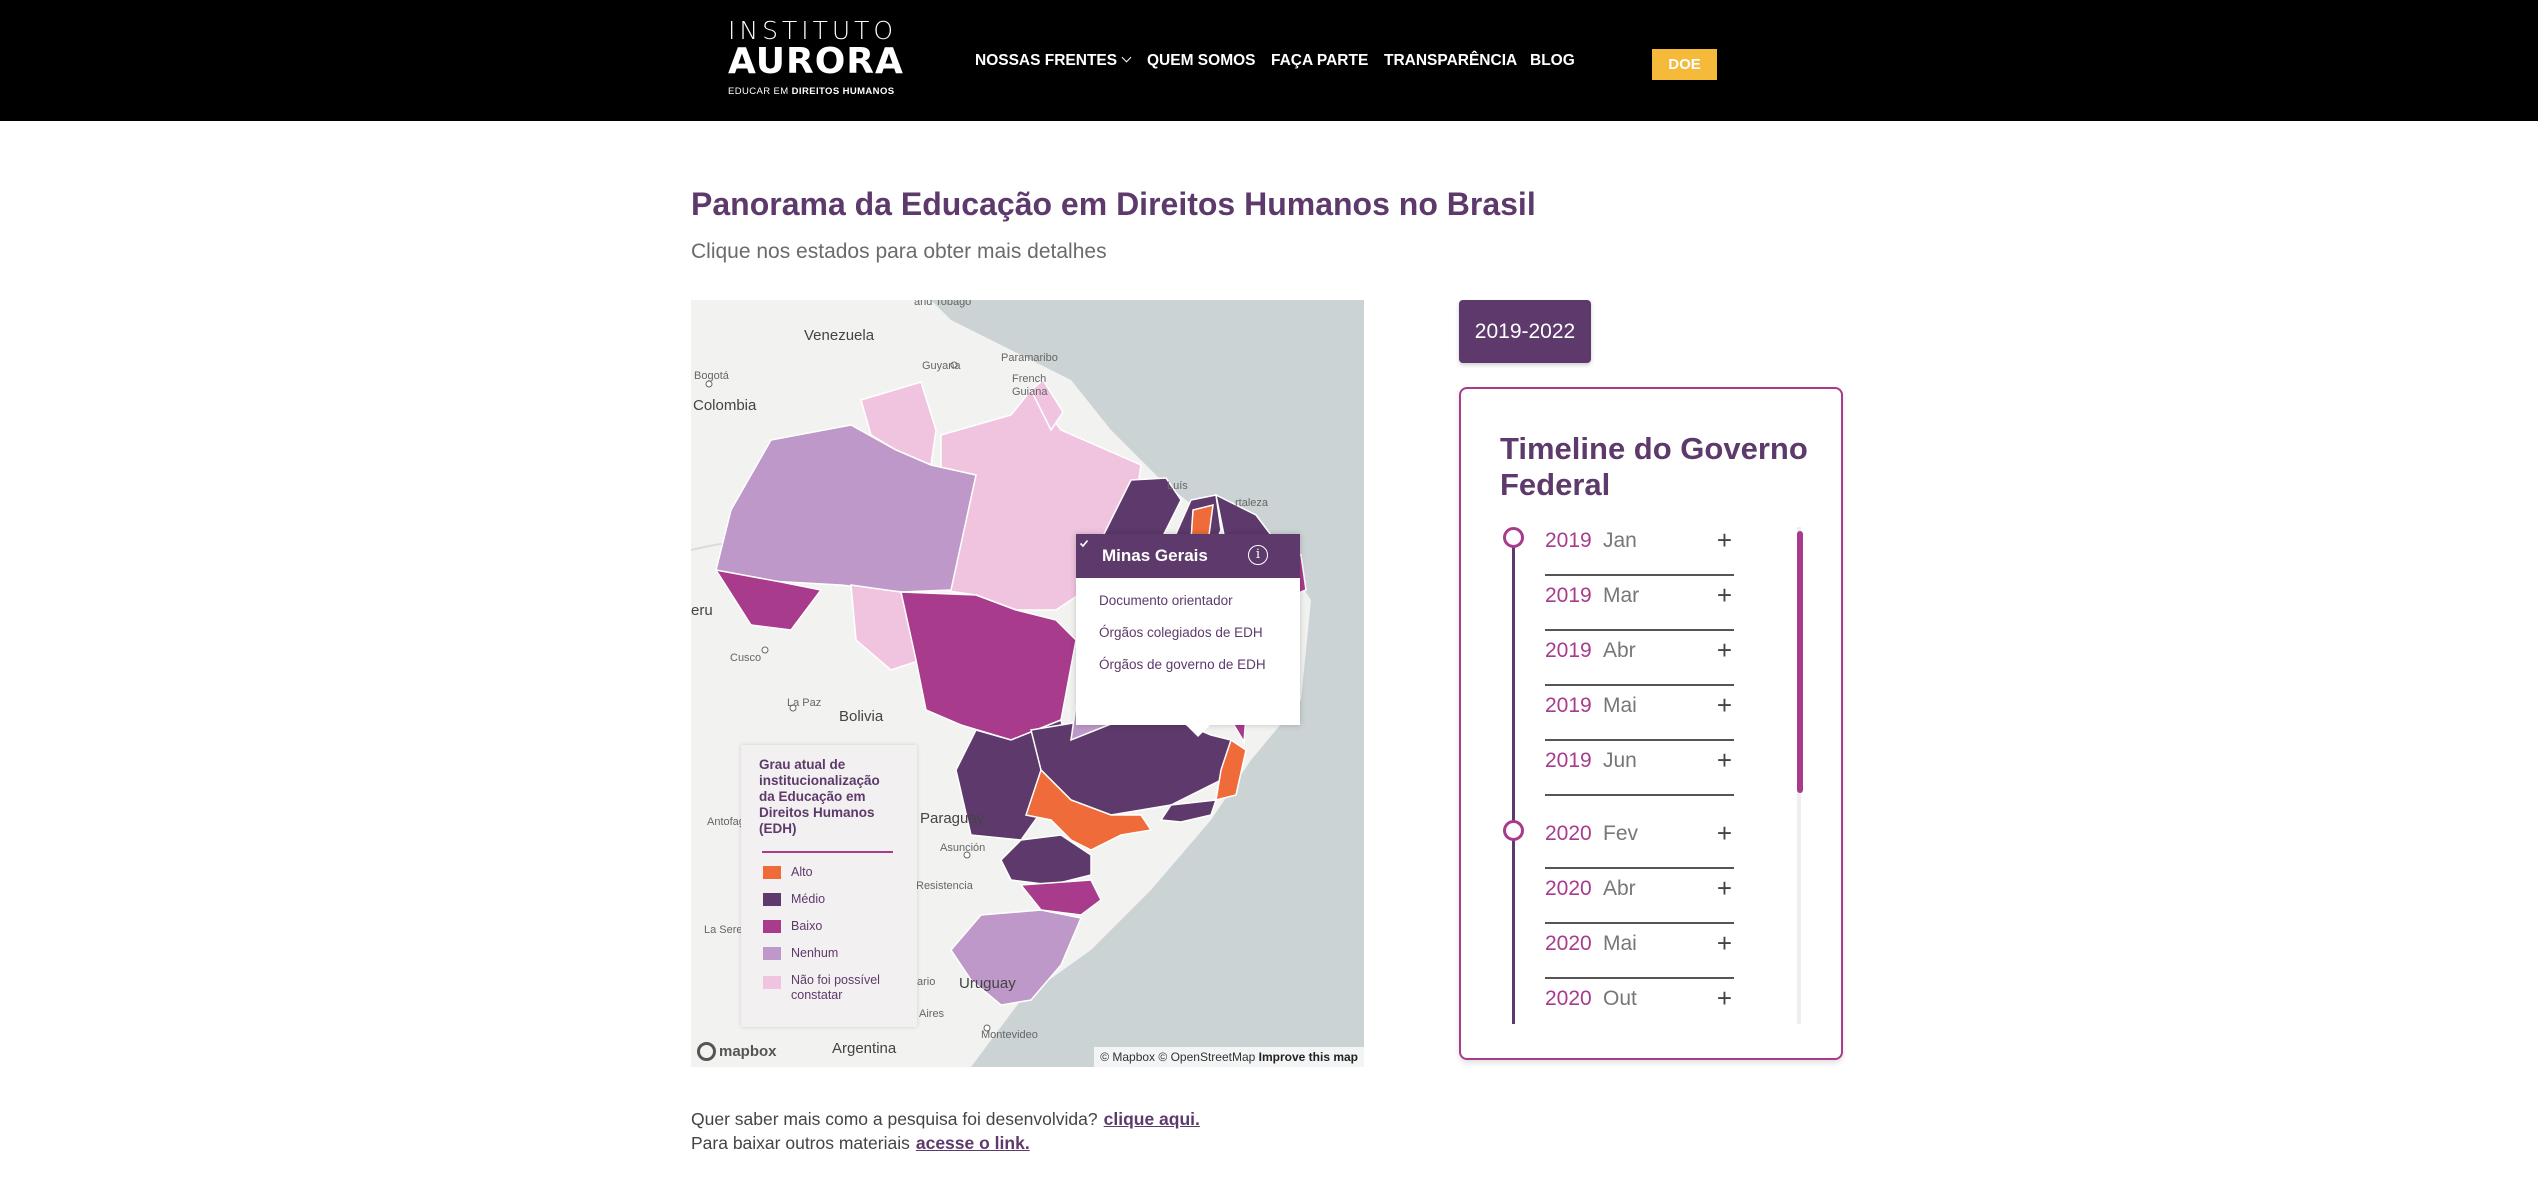 The height and width of the screenshot is (1195, 2538). I want to click on legend-item-nao-constatar: Não foi possível constatar, so click(829, 988).